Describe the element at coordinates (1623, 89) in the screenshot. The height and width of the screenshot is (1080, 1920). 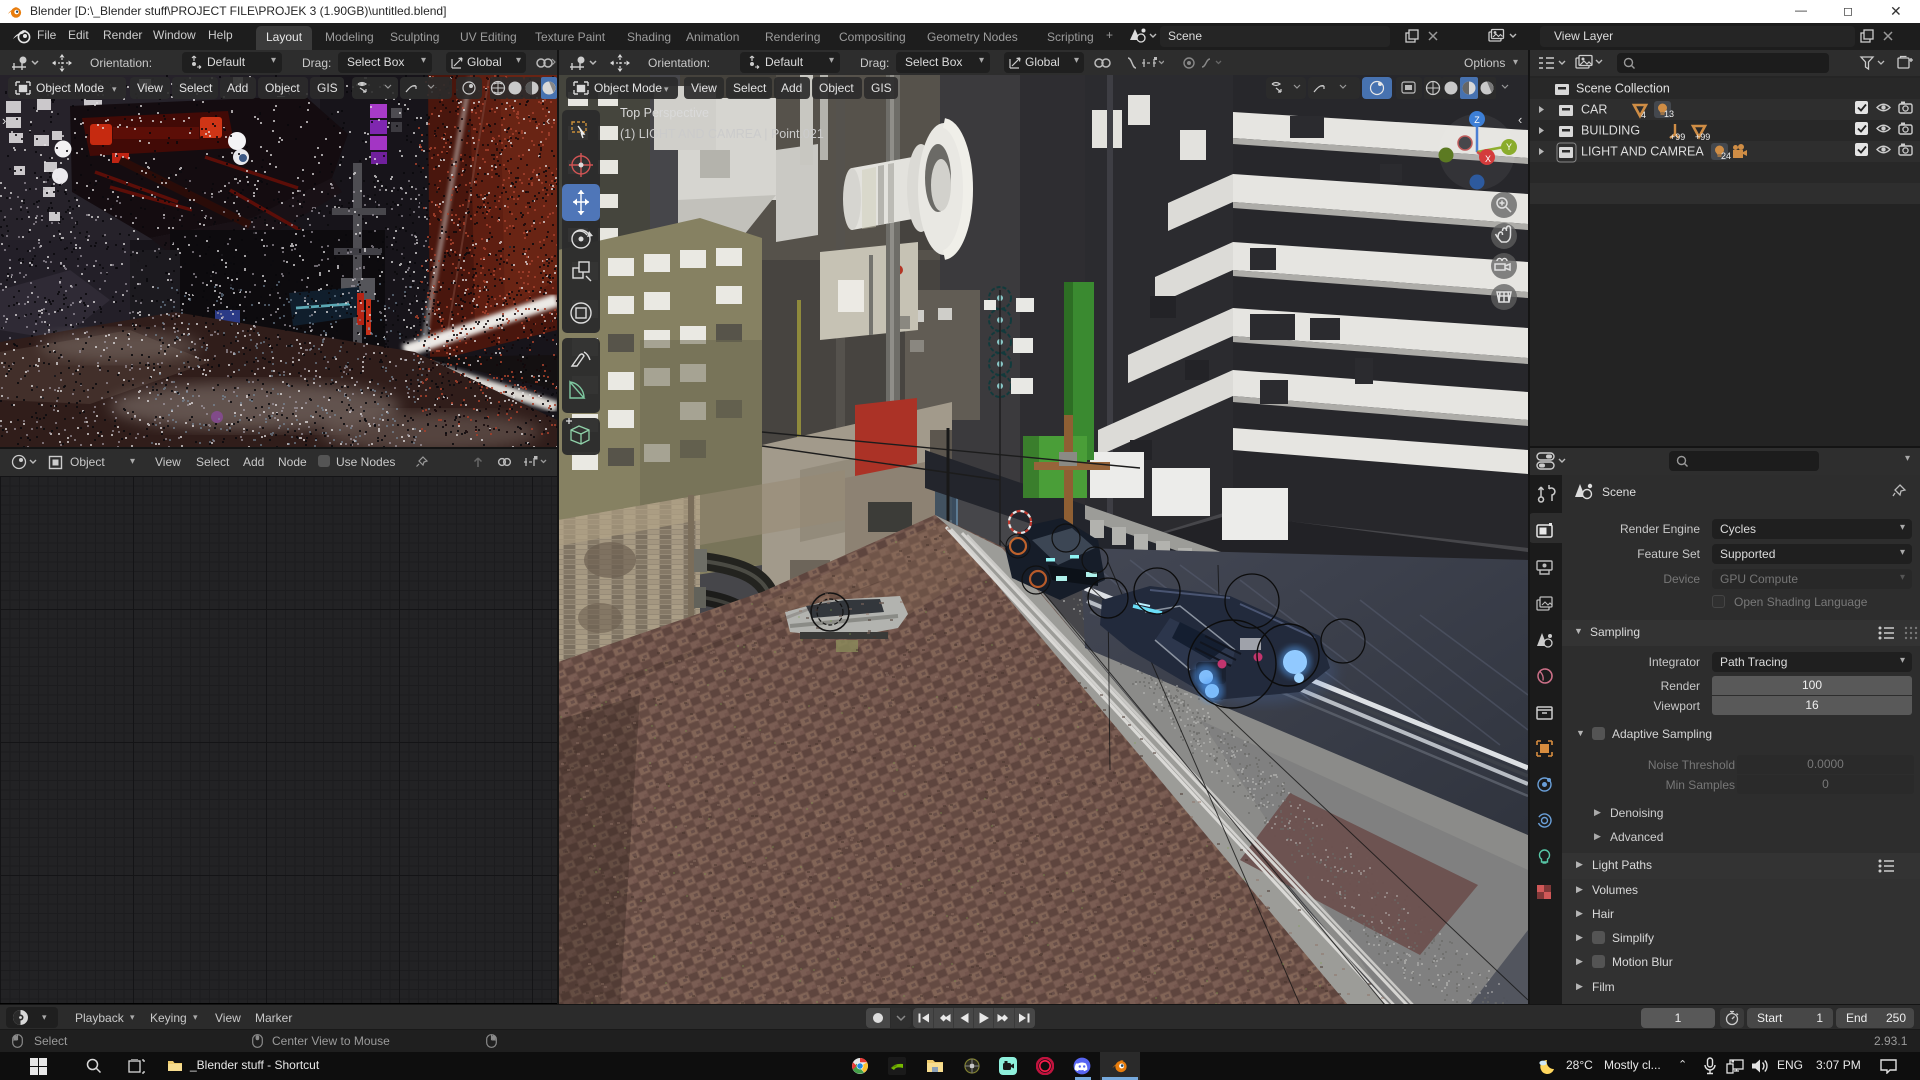
I see `svg-text: Scene Collection` at that location.